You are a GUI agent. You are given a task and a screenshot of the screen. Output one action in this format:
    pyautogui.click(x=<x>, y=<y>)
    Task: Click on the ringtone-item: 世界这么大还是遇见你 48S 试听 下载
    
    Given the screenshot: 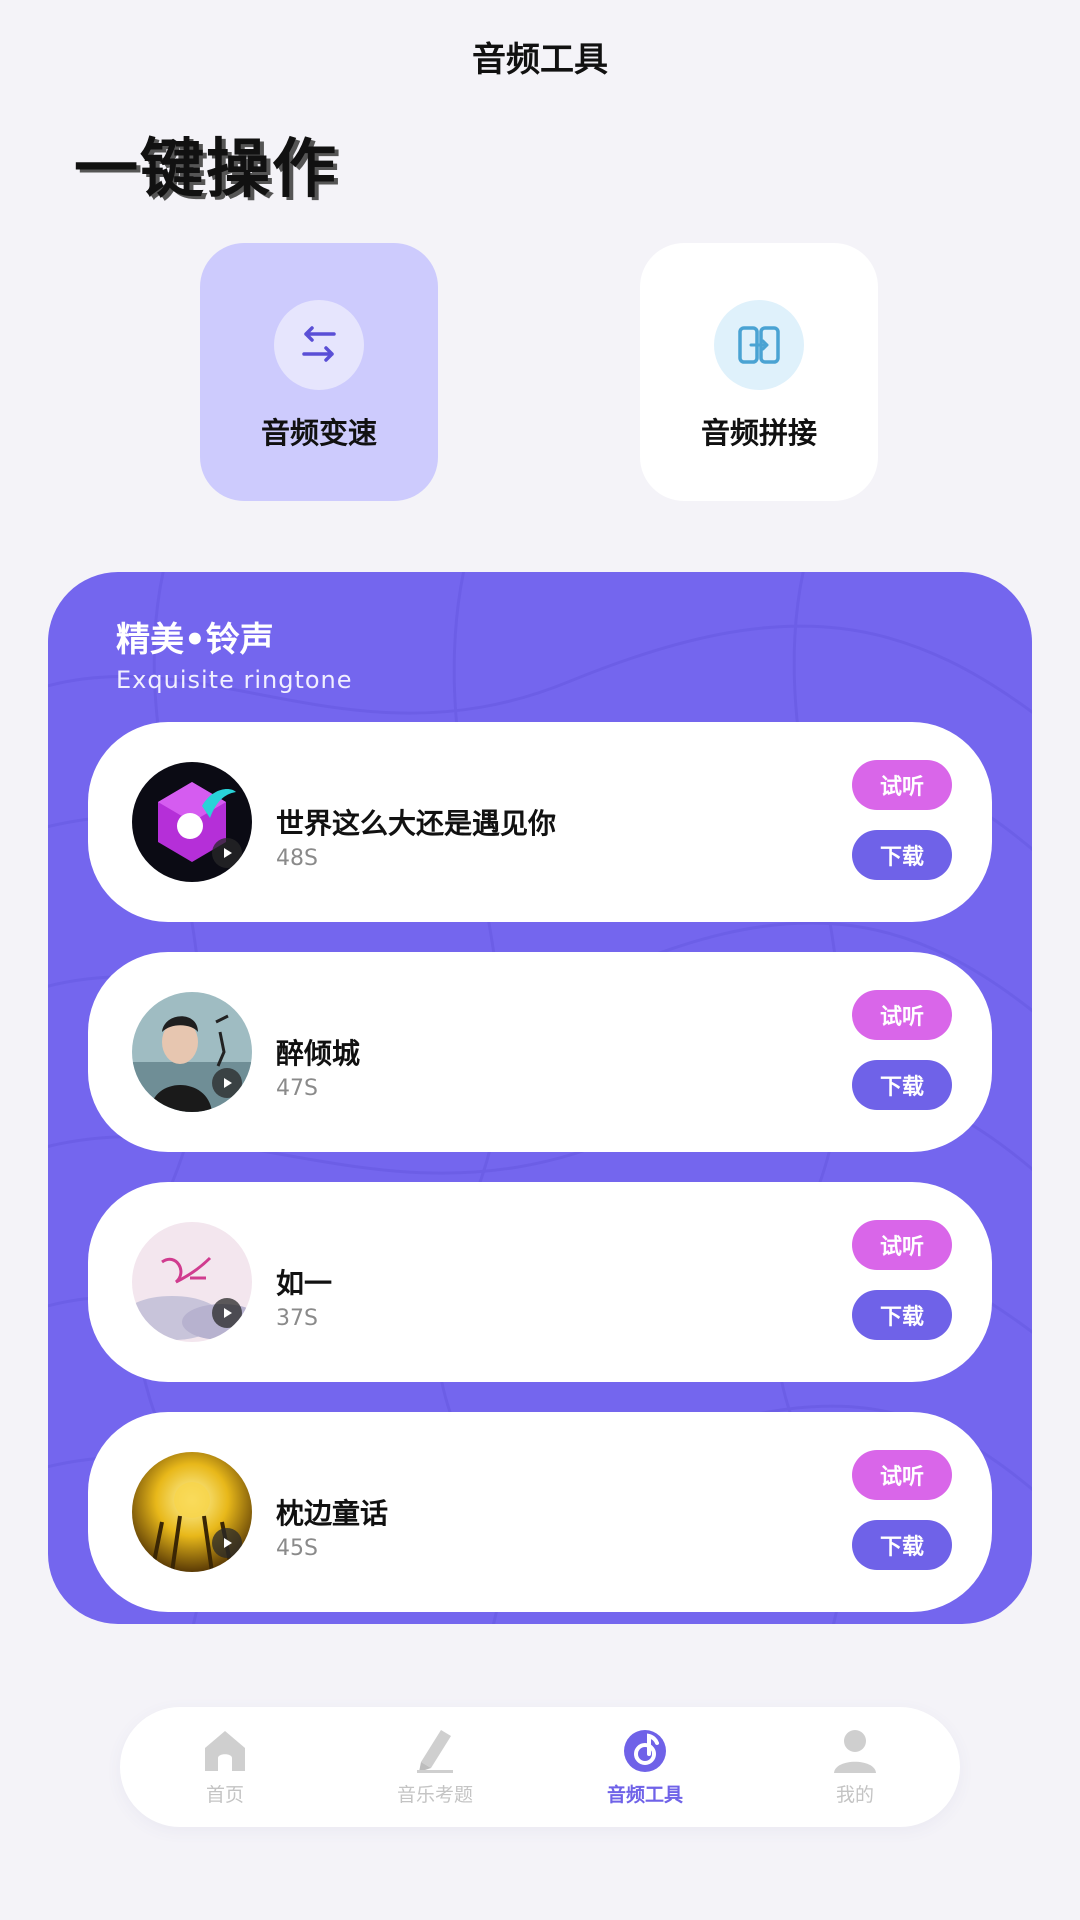 What is the action you would take?
    pyautogui.click(x=540, y=822)
    